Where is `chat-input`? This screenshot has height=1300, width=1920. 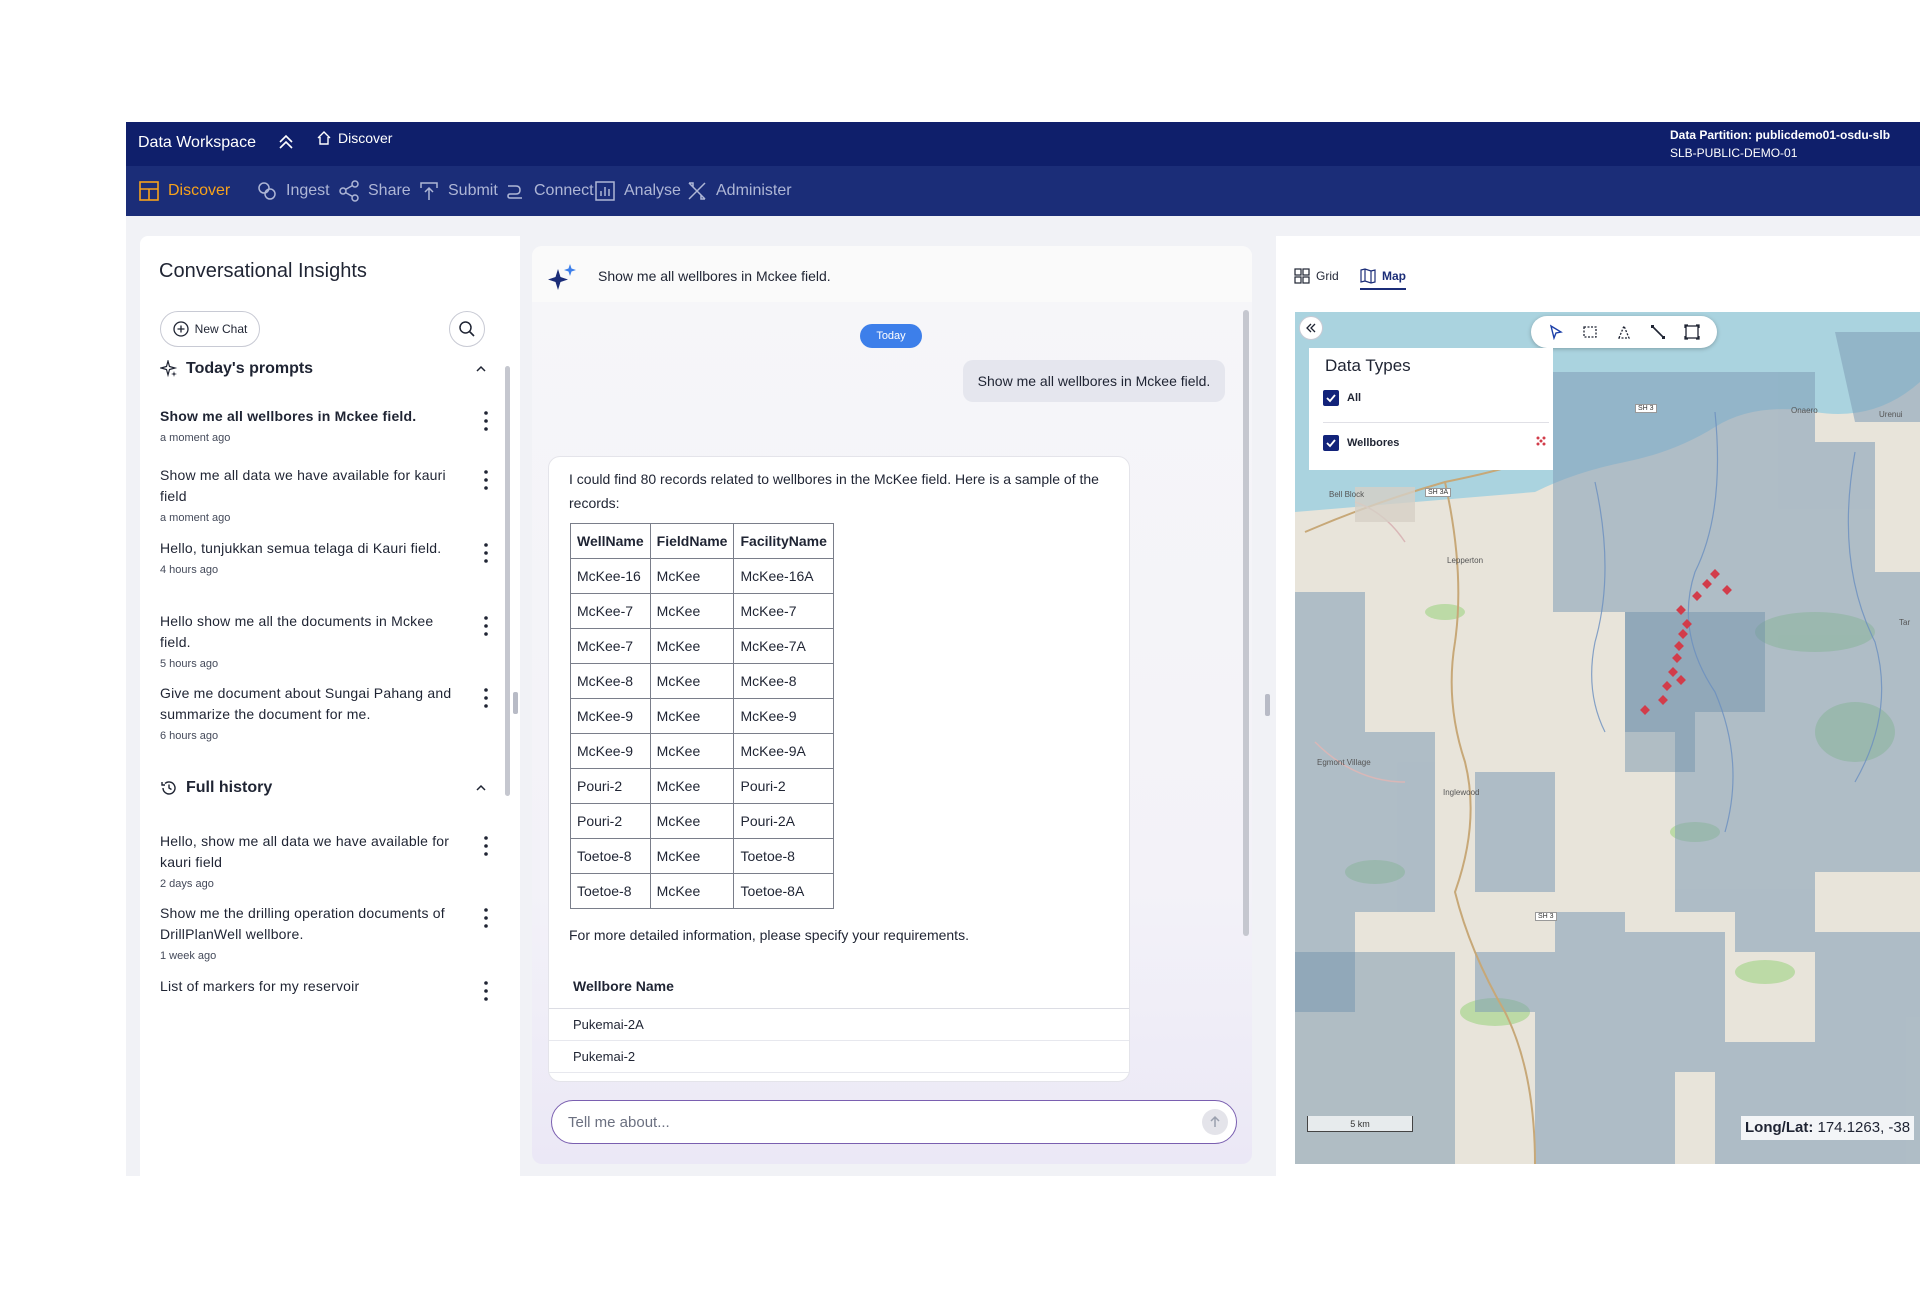 chat-input is located at coordinates (868, 1122).